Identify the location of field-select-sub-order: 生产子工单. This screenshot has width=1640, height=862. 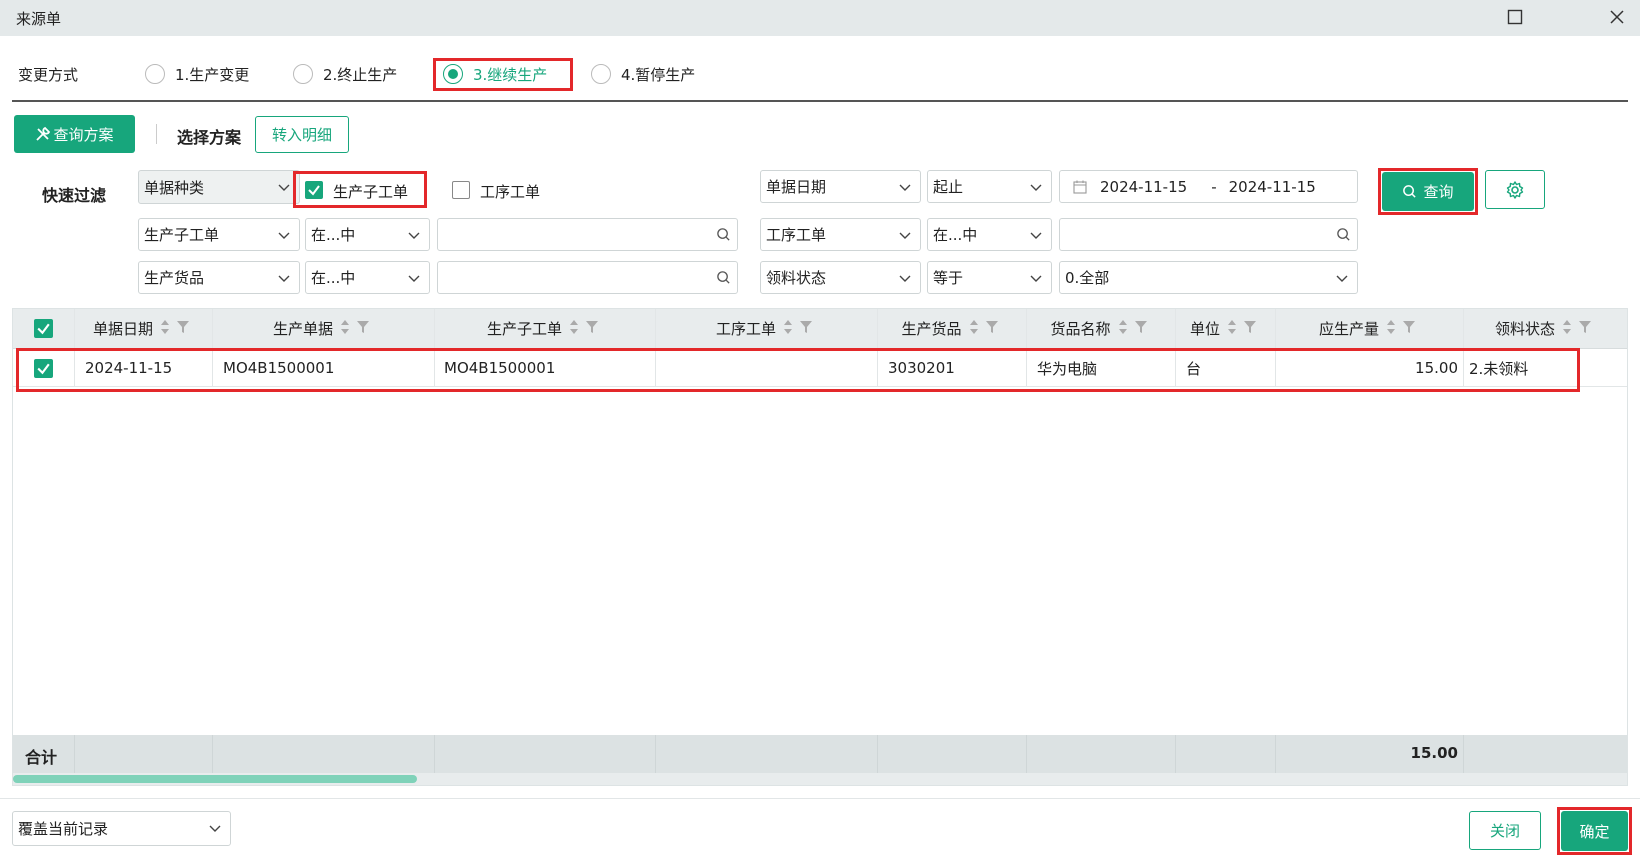
(219, 234).